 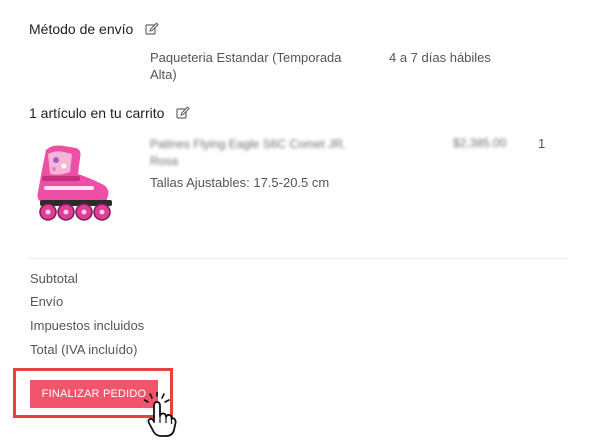 I want to click on cart-title: 1 artículo en tu carrito, so click(x=97, y=113).